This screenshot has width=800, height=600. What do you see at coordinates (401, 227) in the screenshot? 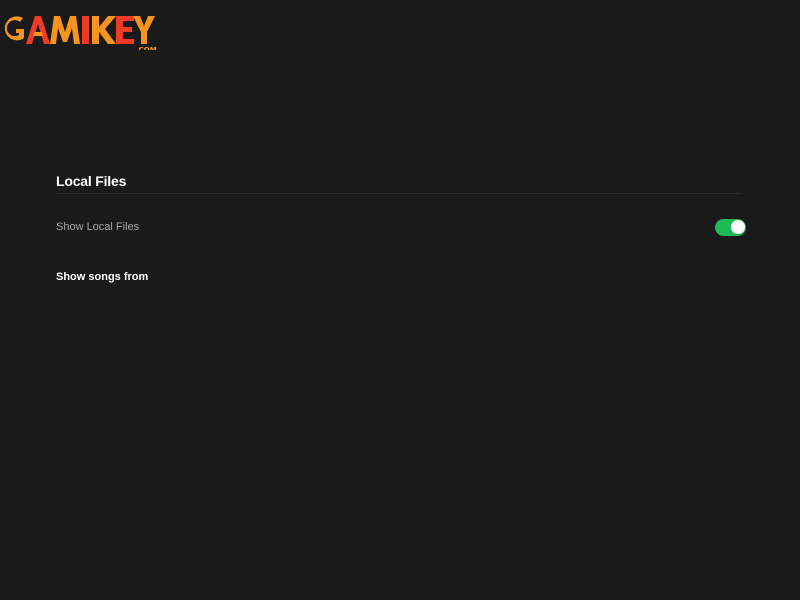
I see `show-local-files-row: Show Local Files` at bounding box center [401, 227].